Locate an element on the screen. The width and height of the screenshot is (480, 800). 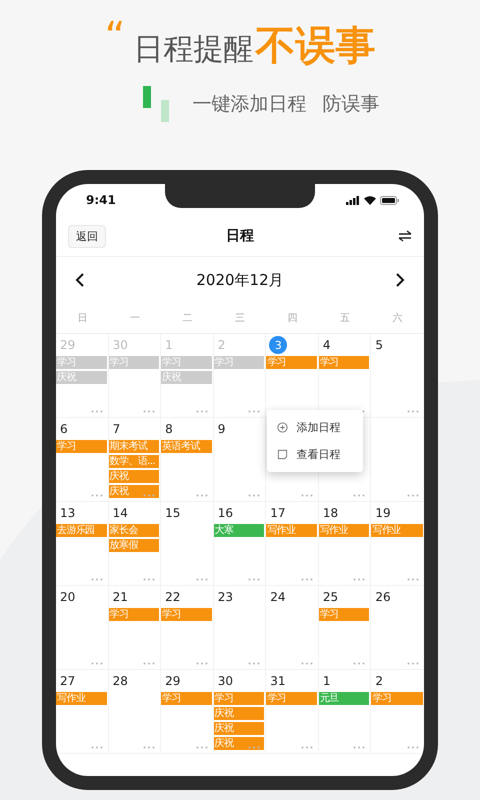
weekday-label: 二 is located at coordinates (187, 318).